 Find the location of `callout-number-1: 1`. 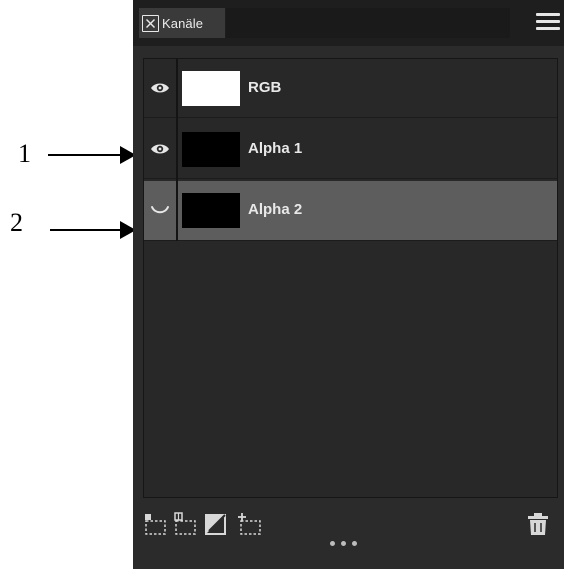

callout-number-1: 1 is located at coordinates (24, 153).